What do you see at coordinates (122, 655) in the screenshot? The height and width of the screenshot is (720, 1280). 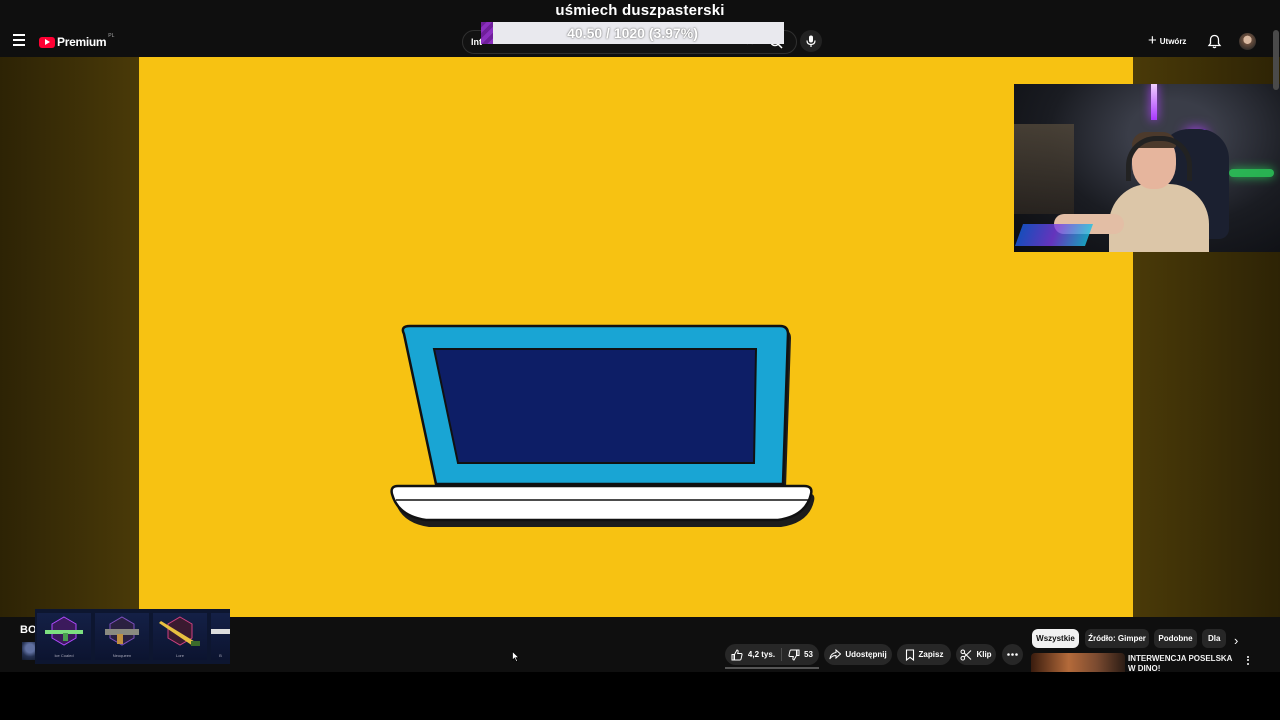 I see `skin-label: Neoqueen` at bounding box center [122, 655].